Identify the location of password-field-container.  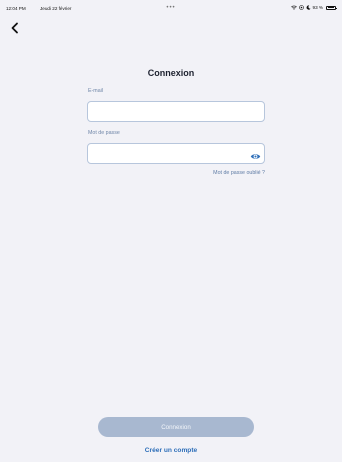
(176, 153).